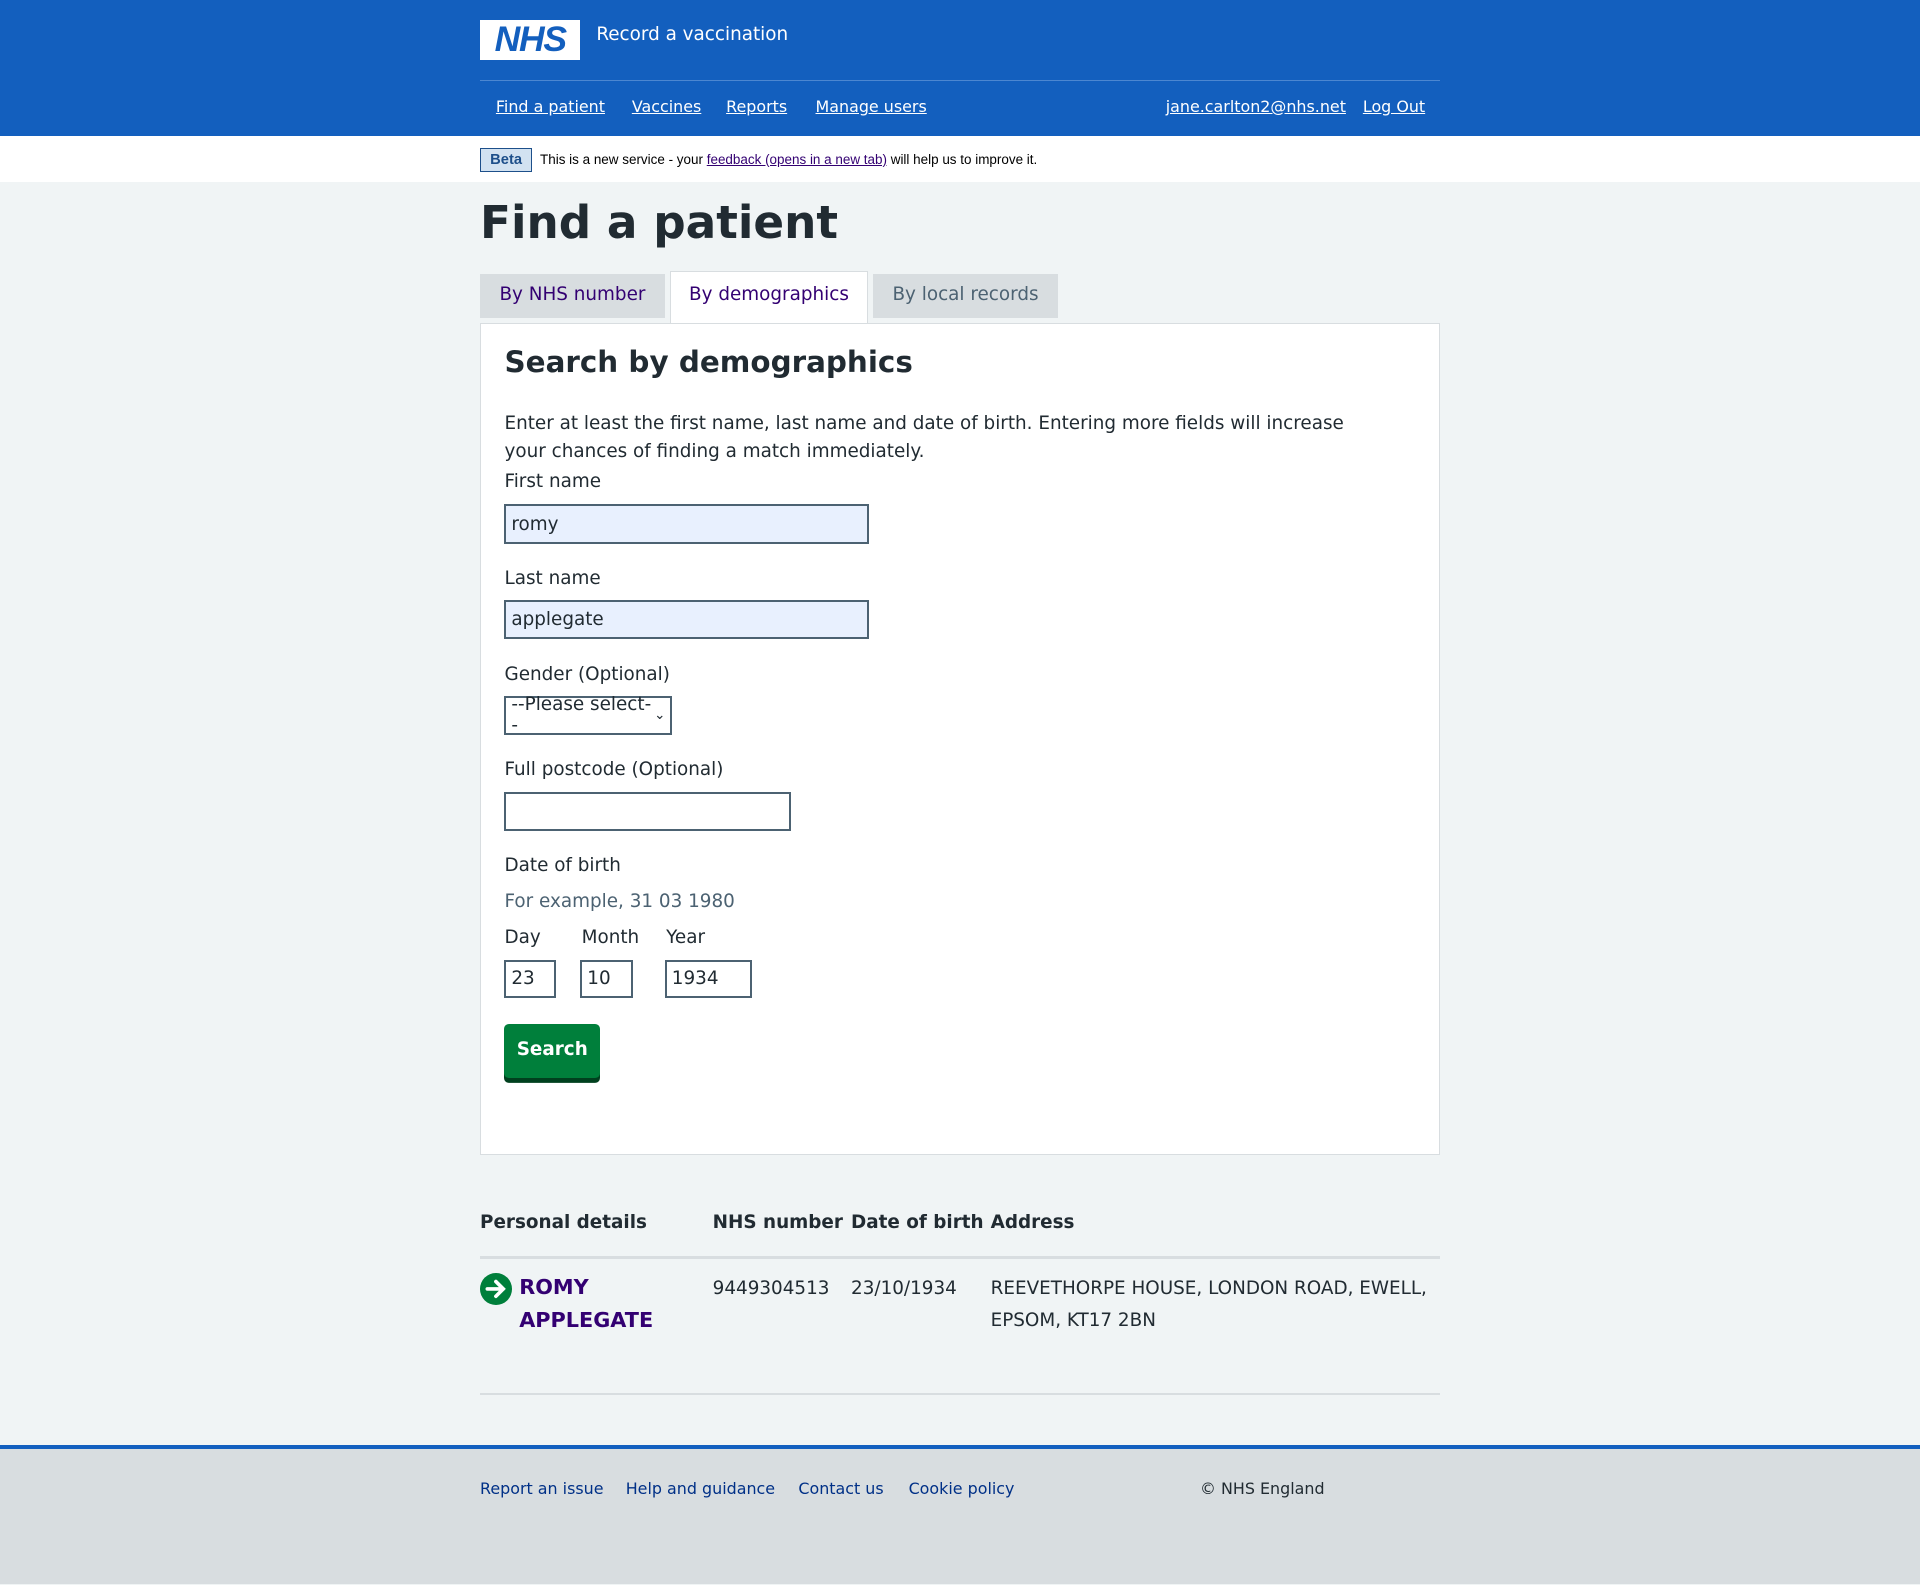 The height and width of the screenshot is (1585, 1920). What do you see at coordinates (572, 296) in the screenshot?
I see `tab-by-nhs-number: By NHS number` at bounding box center [572, 296].